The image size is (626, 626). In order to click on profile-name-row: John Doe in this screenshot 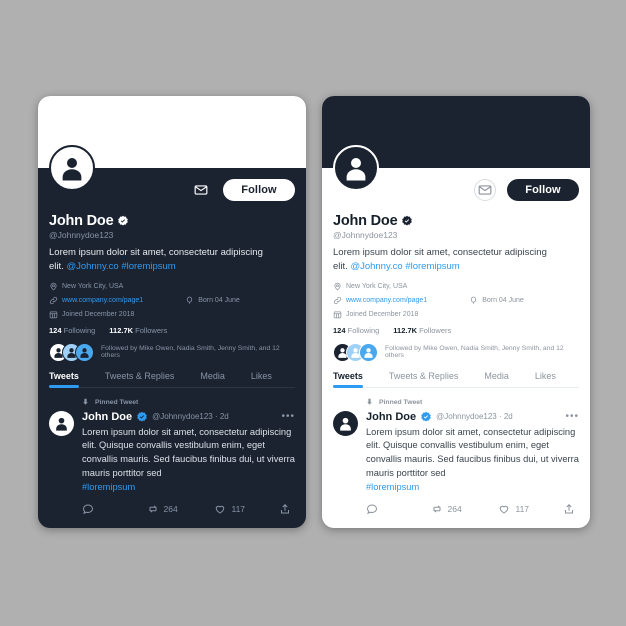, I will do `click(172, 221)`.